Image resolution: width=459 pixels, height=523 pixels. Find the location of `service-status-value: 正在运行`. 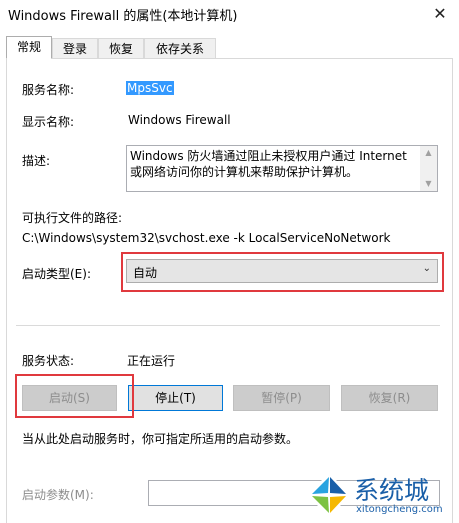

service-status-value: 正在运行 is located at coordinates (151, 361).